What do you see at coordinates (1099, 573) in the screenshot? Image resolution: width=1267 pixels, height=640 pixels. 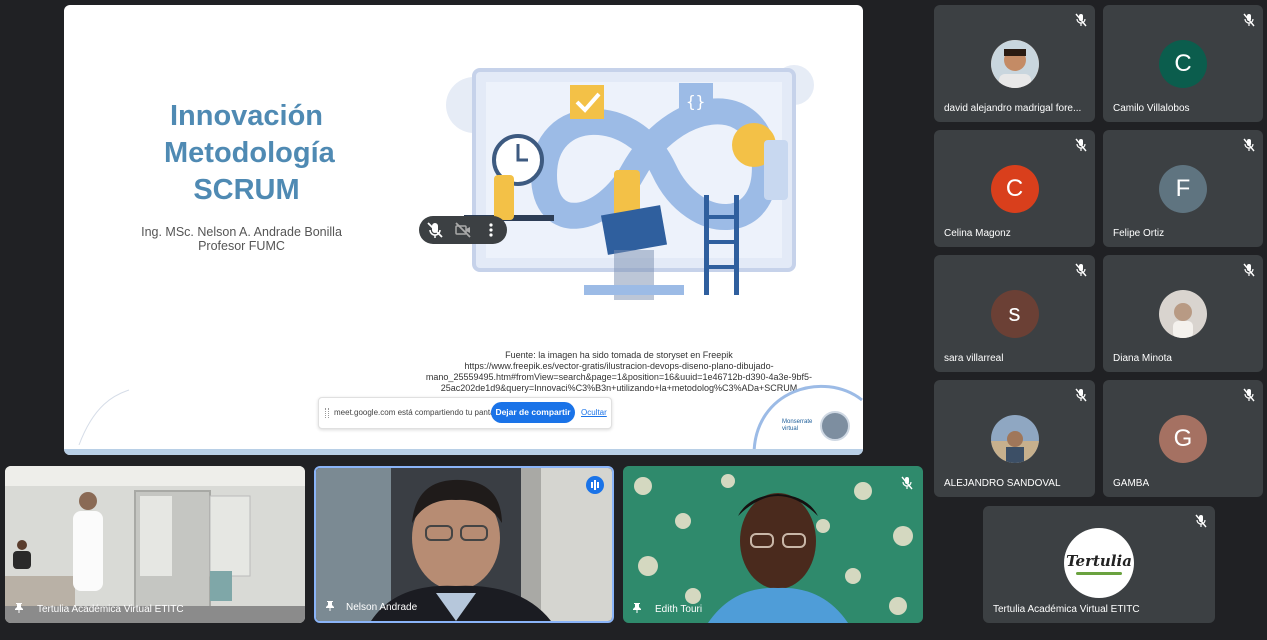 I see `logo-underline` at bounding box center [1099, 573].